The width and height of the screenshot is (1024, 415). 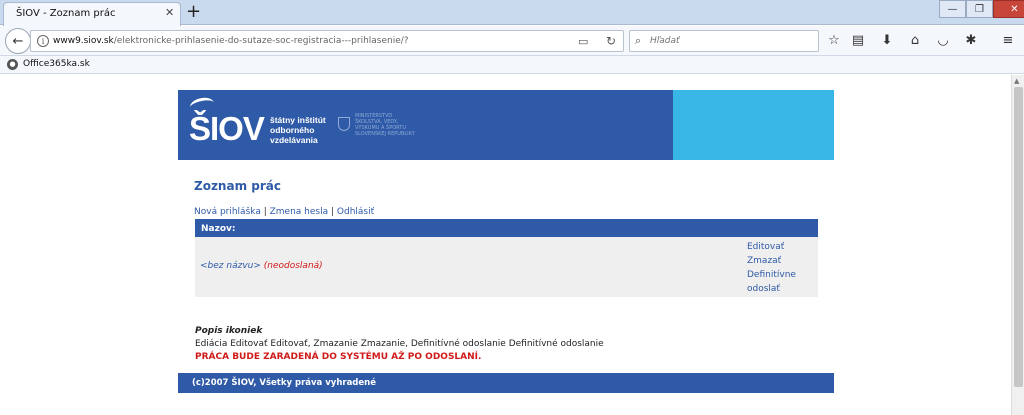 I want to click on back-arrow-icon: ←, so click(x=18, y=41).